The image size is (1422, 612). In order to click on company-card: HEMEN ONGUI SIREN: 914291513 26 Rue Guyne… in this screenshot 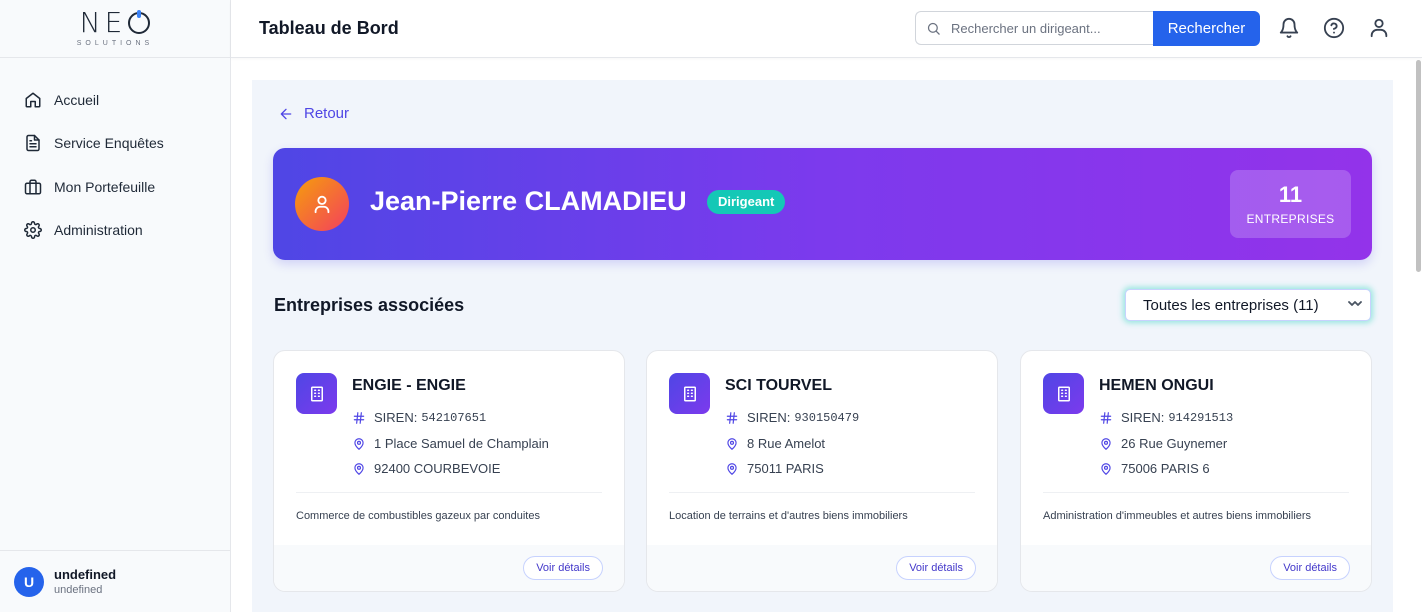, I will do `click(1196, 471)`.